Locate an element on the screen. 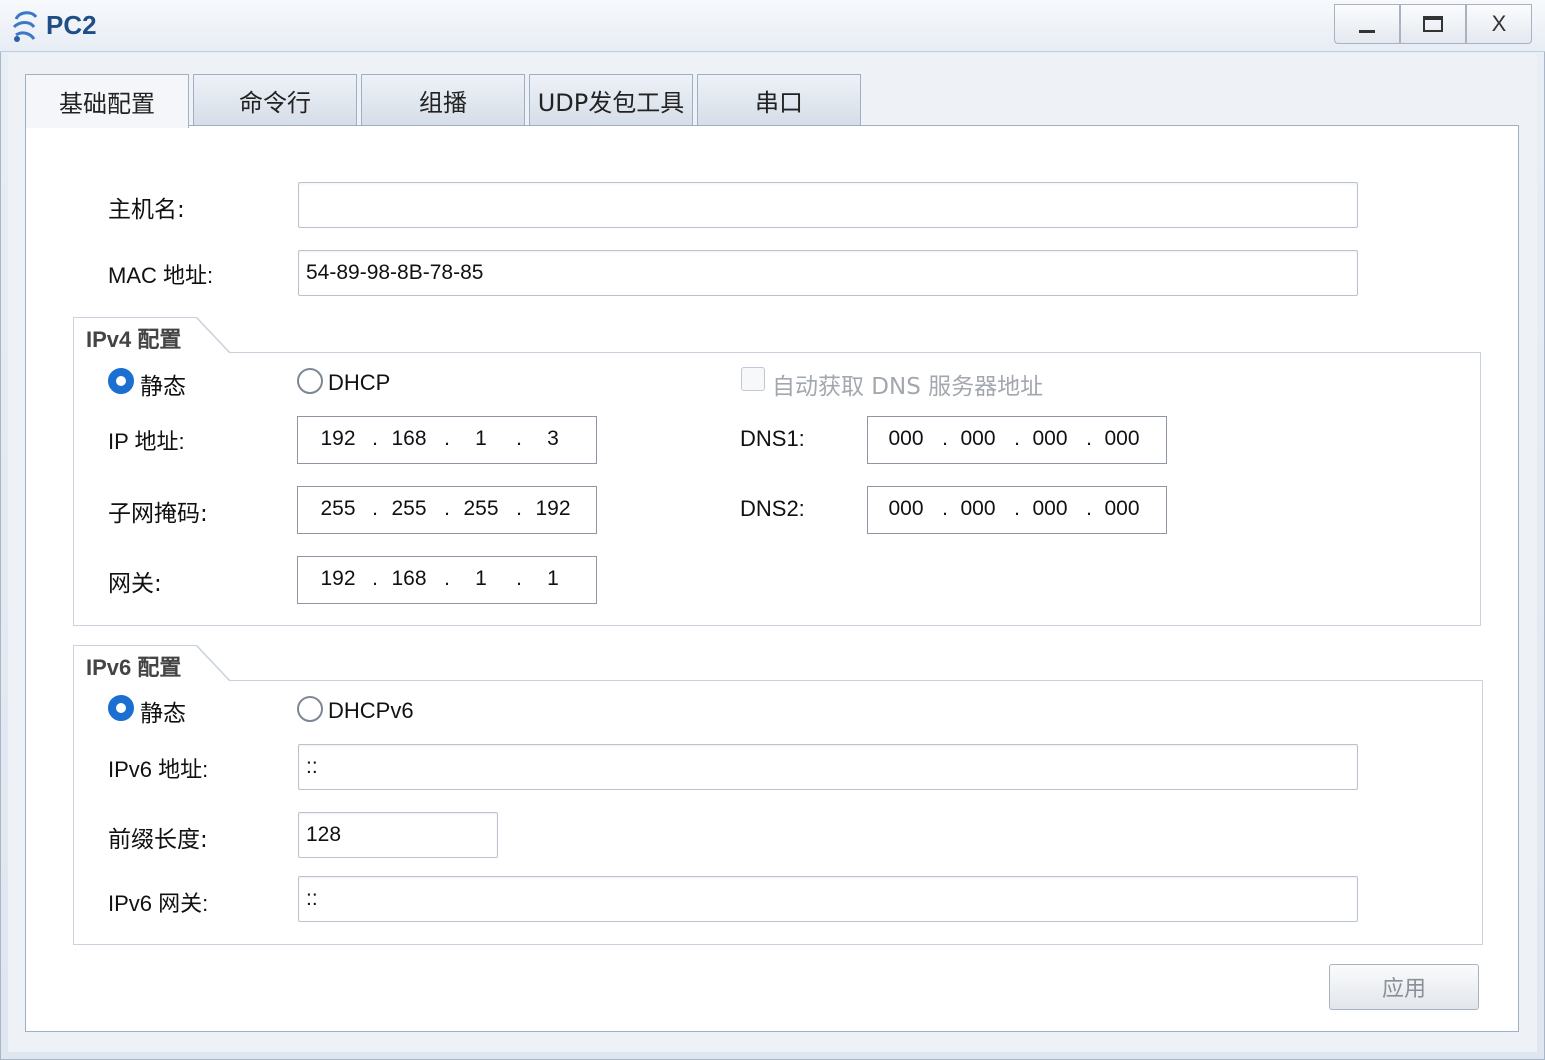  maximize-button is located at coordinates (1433, 24).